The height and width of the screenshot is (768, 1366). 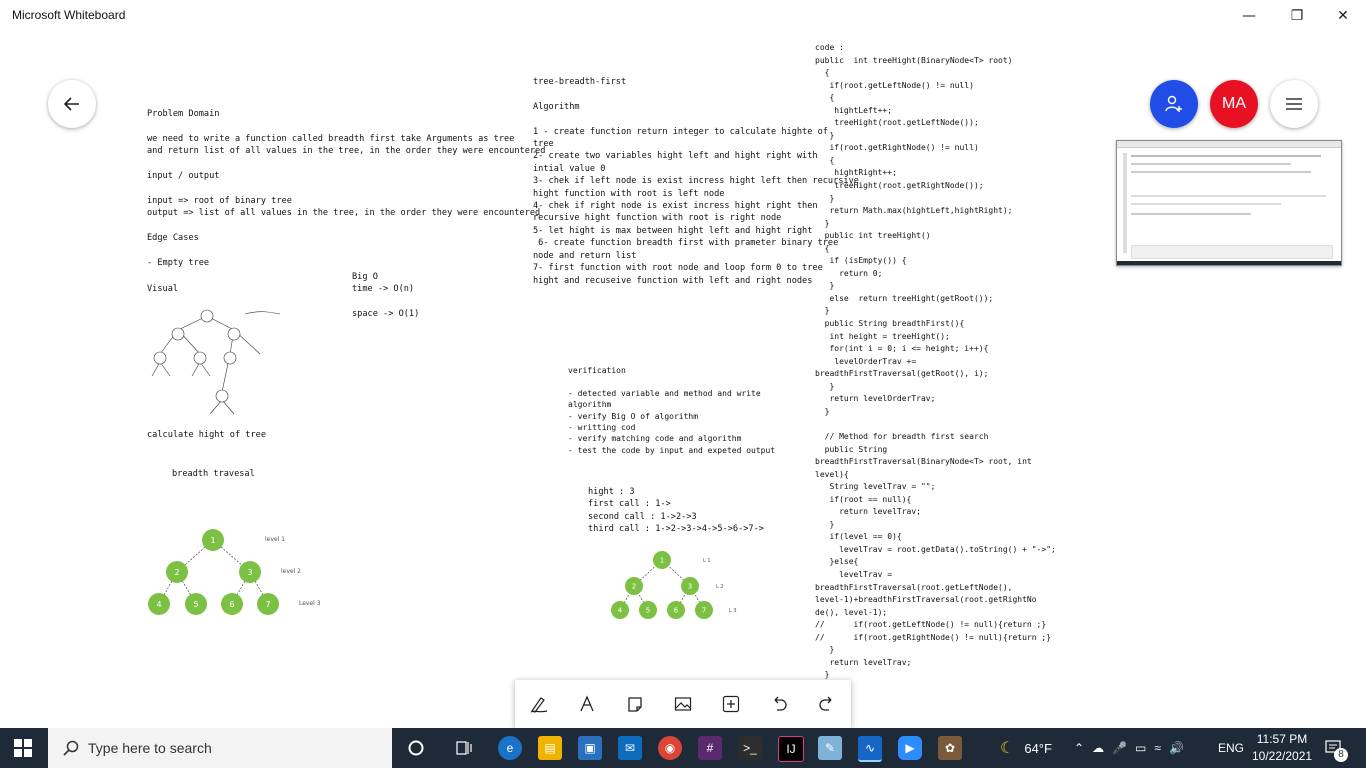 I want to click on thumbnail-panel, so click(x=1232, y=252).